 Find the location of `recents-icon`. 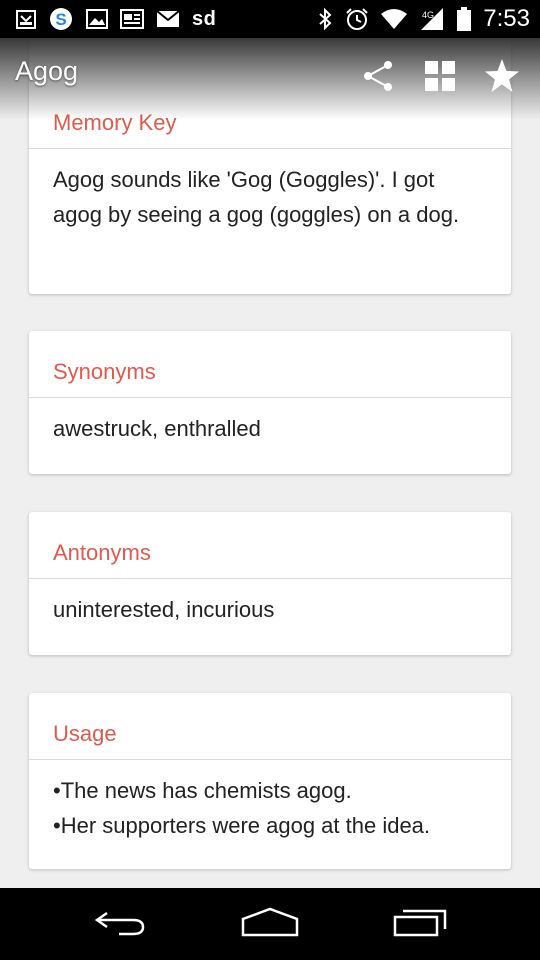

recents-icon is located at coordinates (420, 924).